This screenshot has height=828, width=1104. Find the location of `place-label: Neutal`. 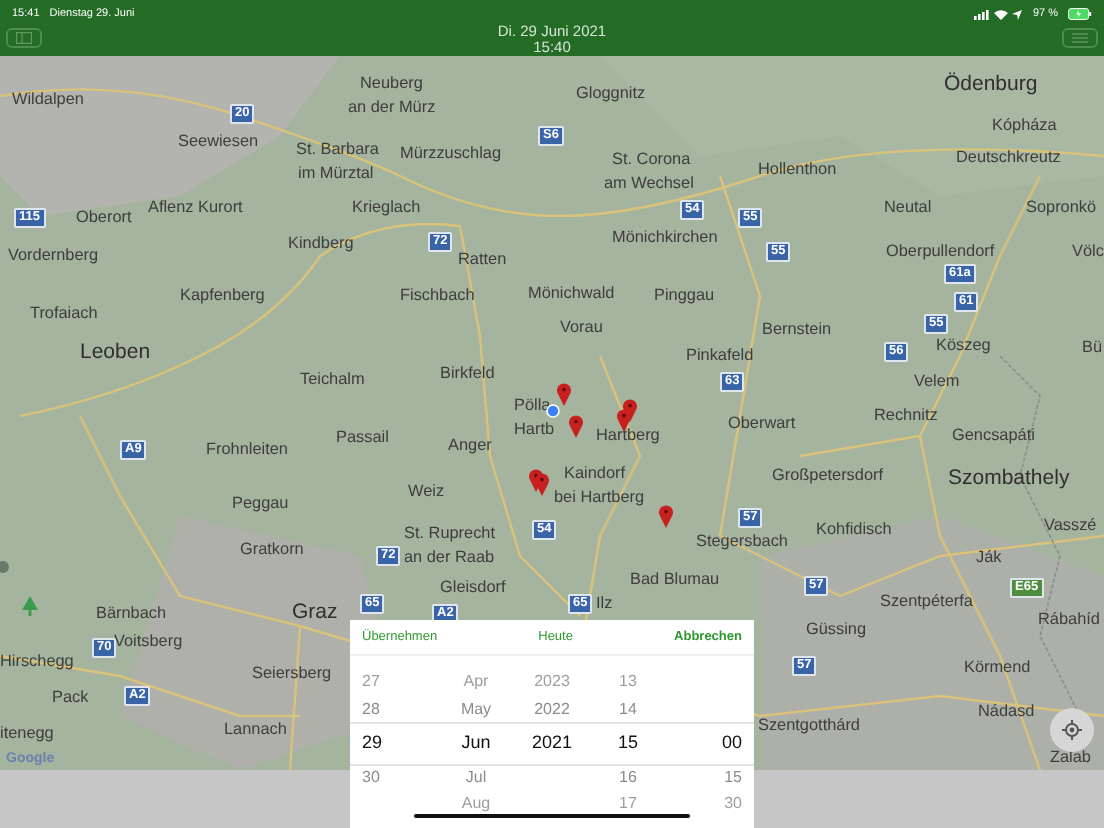

place-label: Neutal is located at coordinates (908, 207).